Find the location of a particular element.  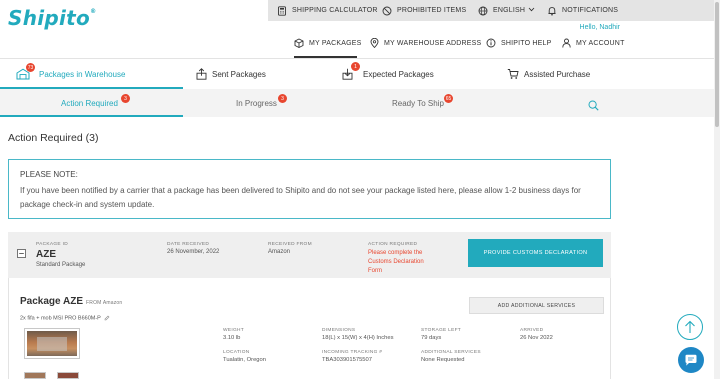

tab-label: Assisted Purchase is located at coordinates (557, 74).